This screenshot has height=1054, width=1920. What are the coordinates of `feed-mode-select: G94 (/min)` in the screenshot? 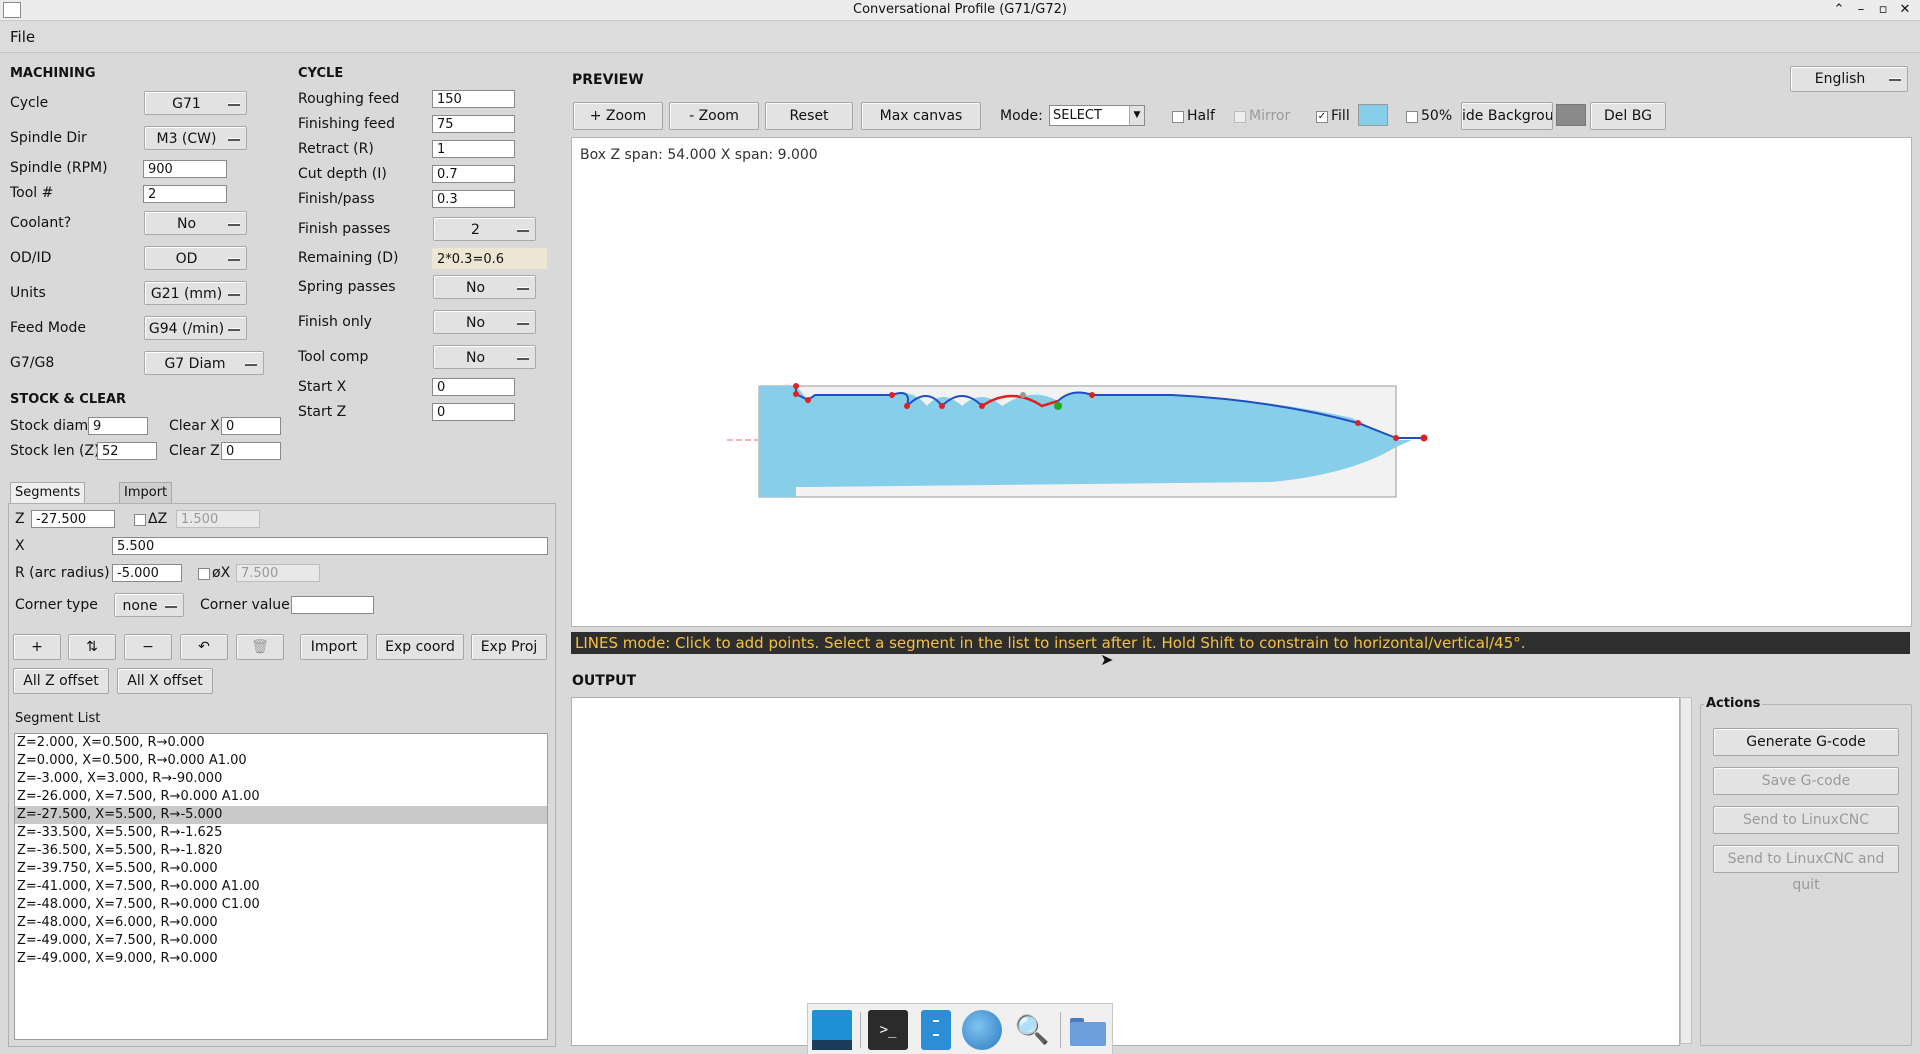 It's located at (195, 328).